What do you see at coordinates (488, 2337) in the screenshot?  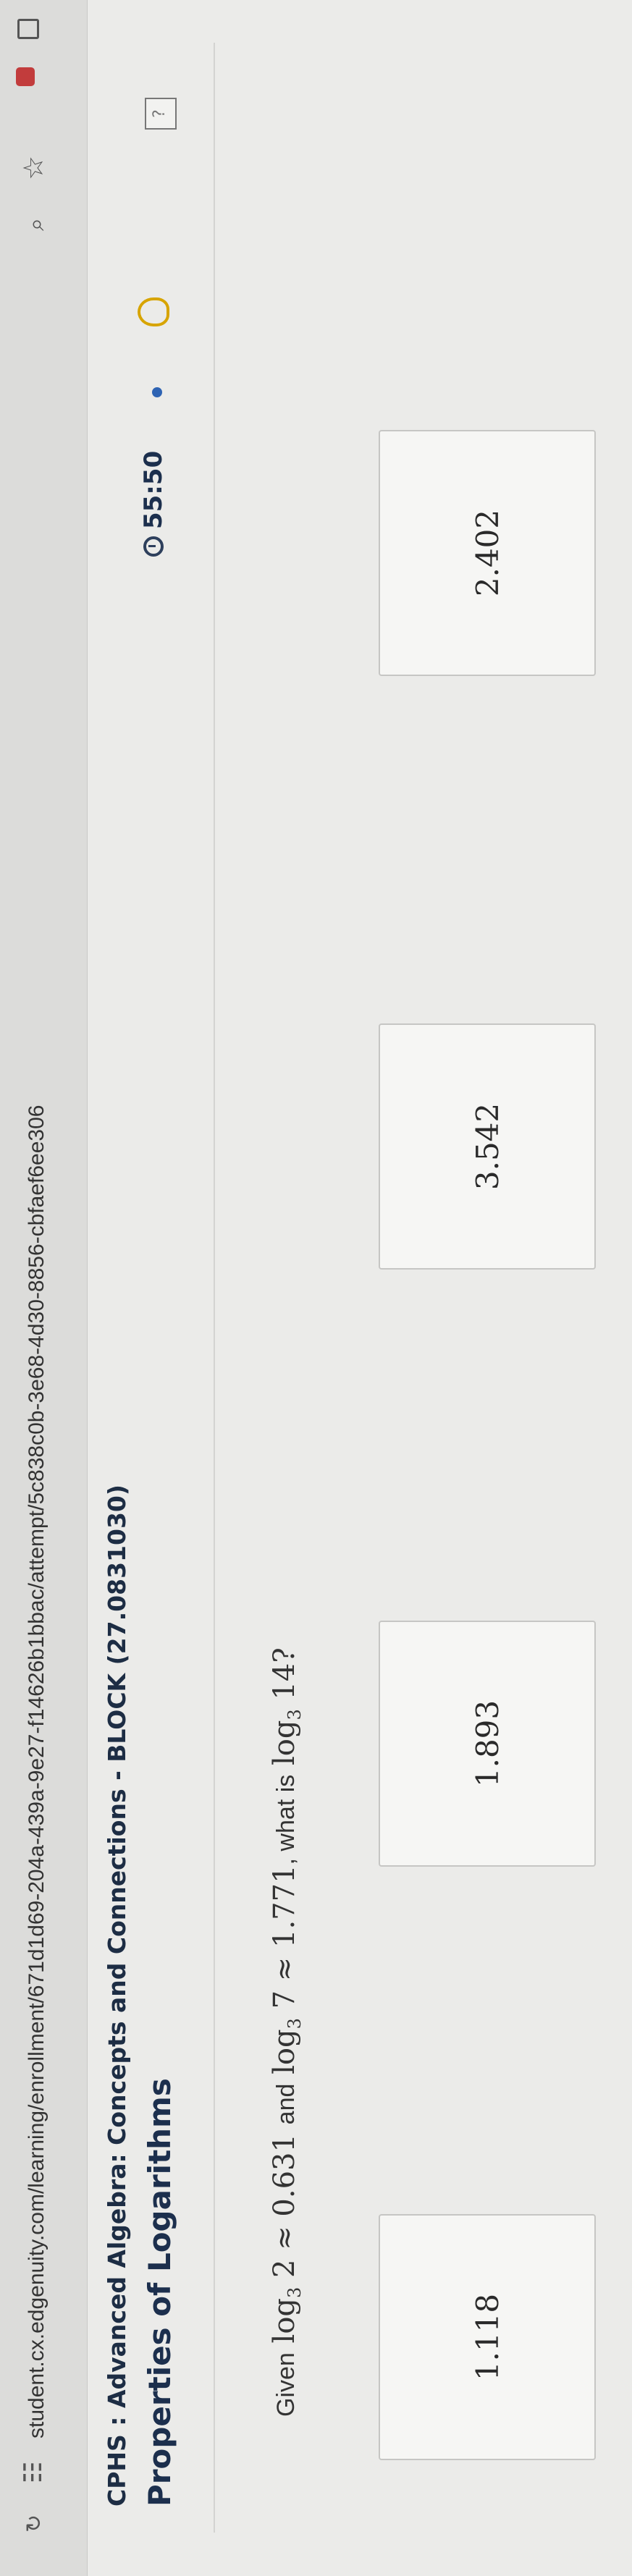 I see `answer-option-1: 1.118` at bounding box center [488, 2337].